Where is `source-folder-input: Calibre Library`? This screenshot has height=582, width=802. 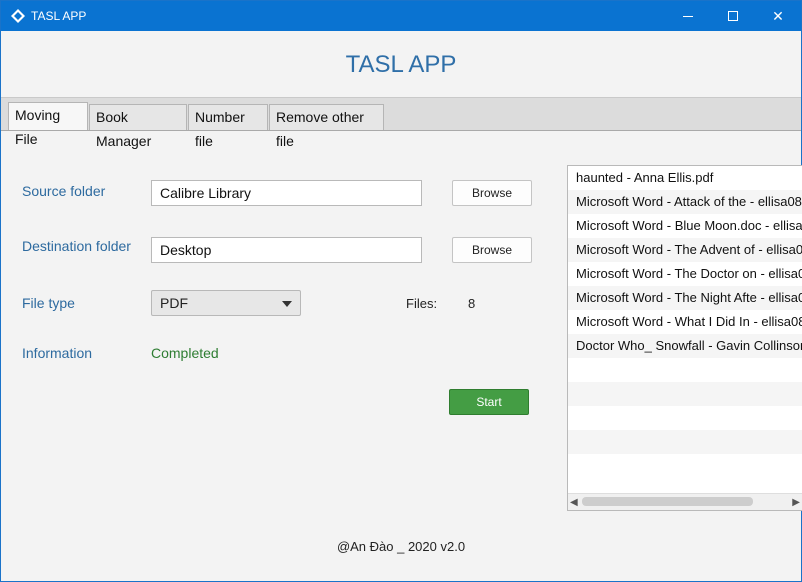
source-folder-input: Calibre Library is located at coordinates (286, 193).